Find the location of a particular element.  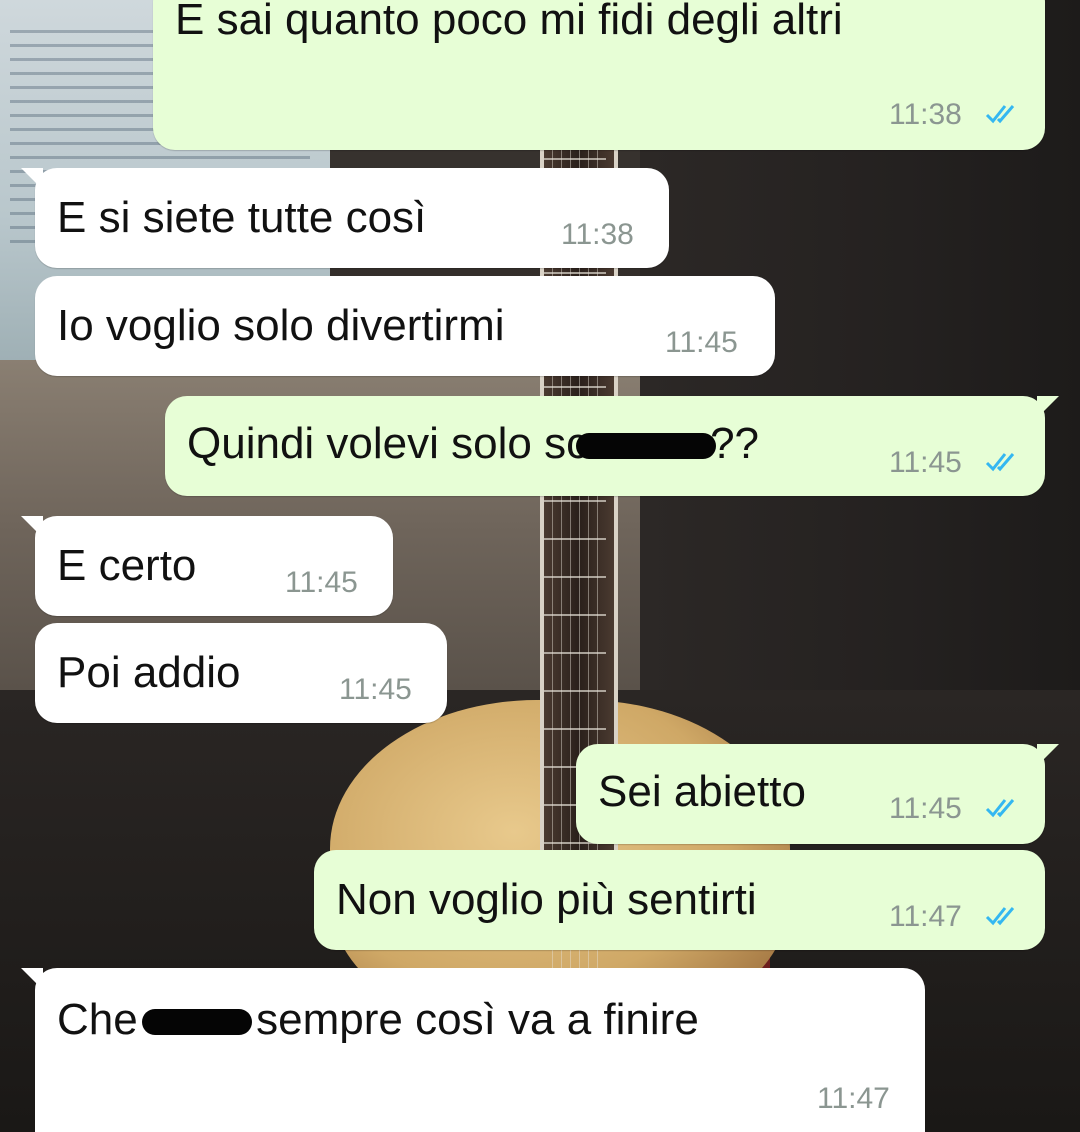

message-text-start: Che is located at coordinates (103, 1019).